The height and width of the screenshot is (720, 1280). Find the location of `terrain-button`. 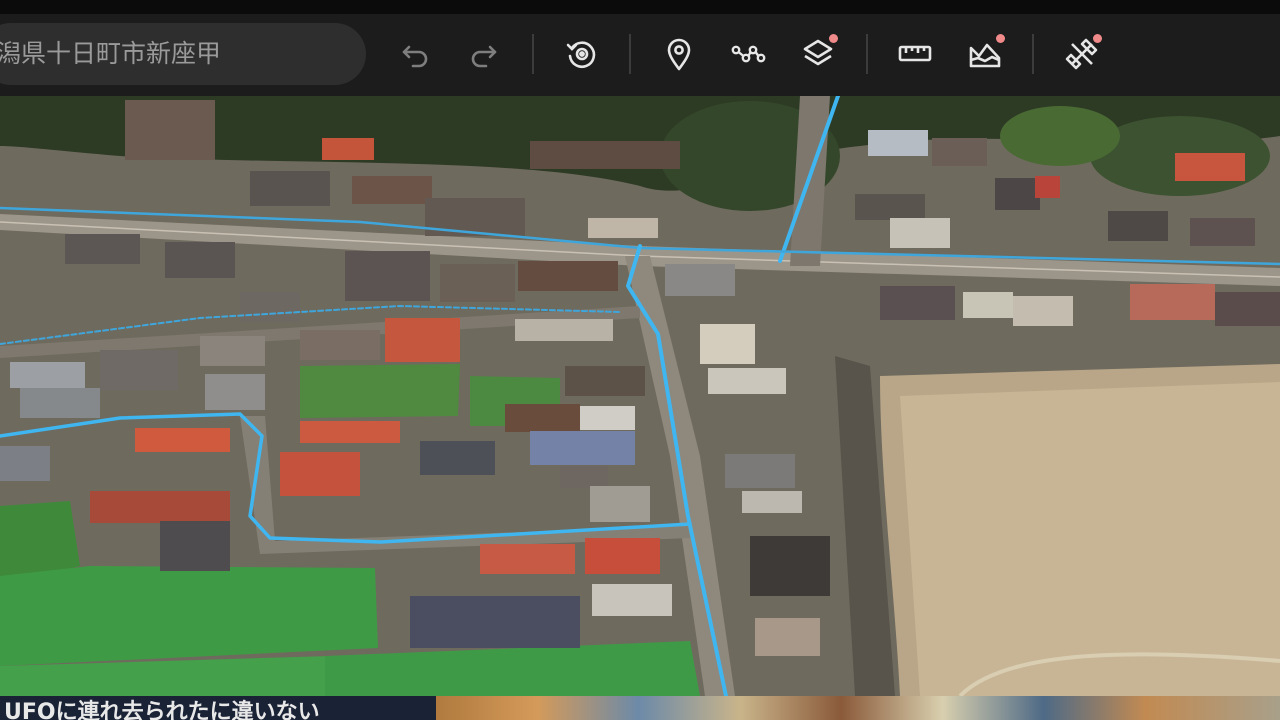

terrain-button is located at coordinates (985, 54).